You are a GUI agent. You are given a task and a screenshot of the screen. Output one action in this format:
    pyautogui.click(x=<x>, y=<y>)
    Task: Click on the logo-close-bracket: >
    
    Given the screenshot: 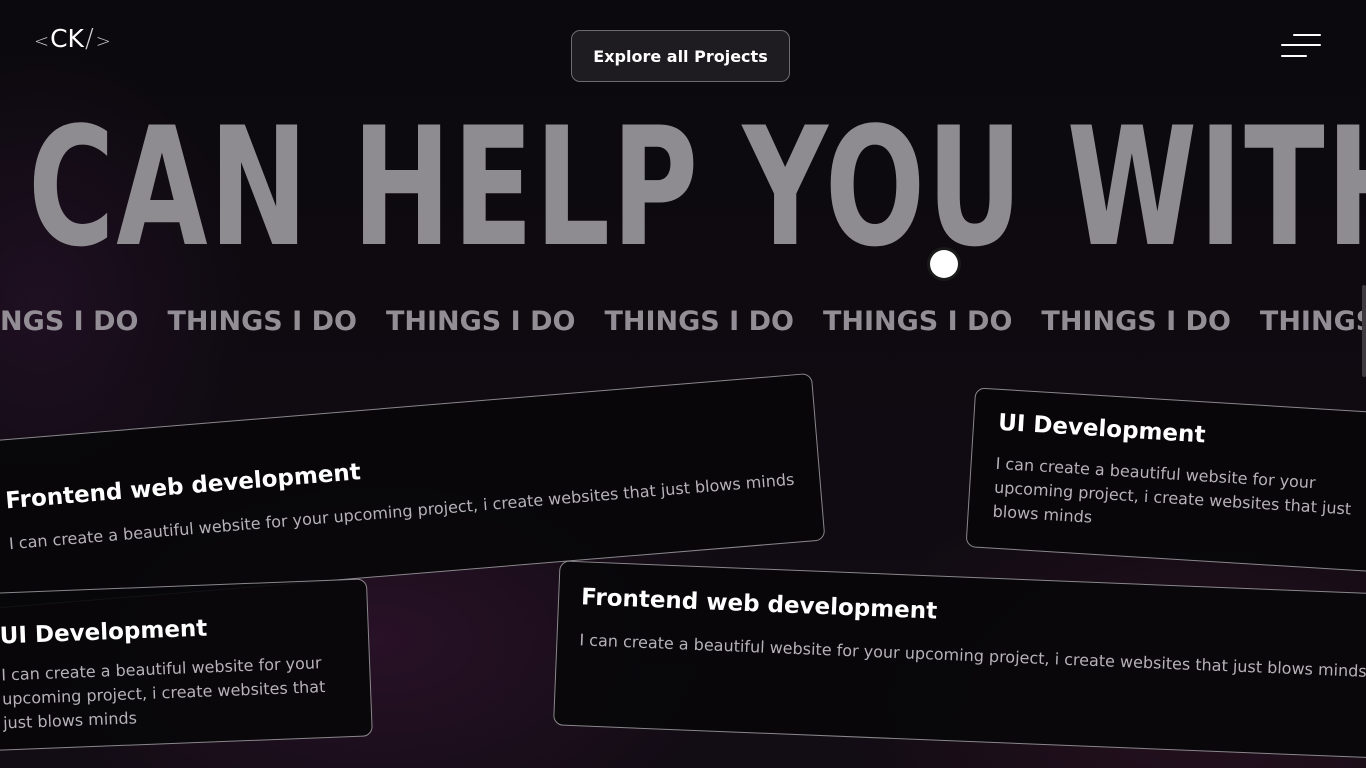 What is the action you would take?
    pyautogui.click(x=103, y=41)
    